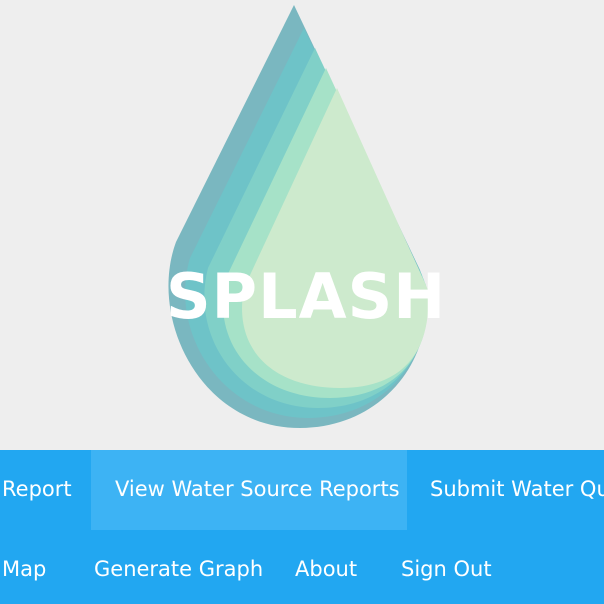 This screenshot has height=604, width=604. I want to click on nav-item-map: Map, so click(24, 567).